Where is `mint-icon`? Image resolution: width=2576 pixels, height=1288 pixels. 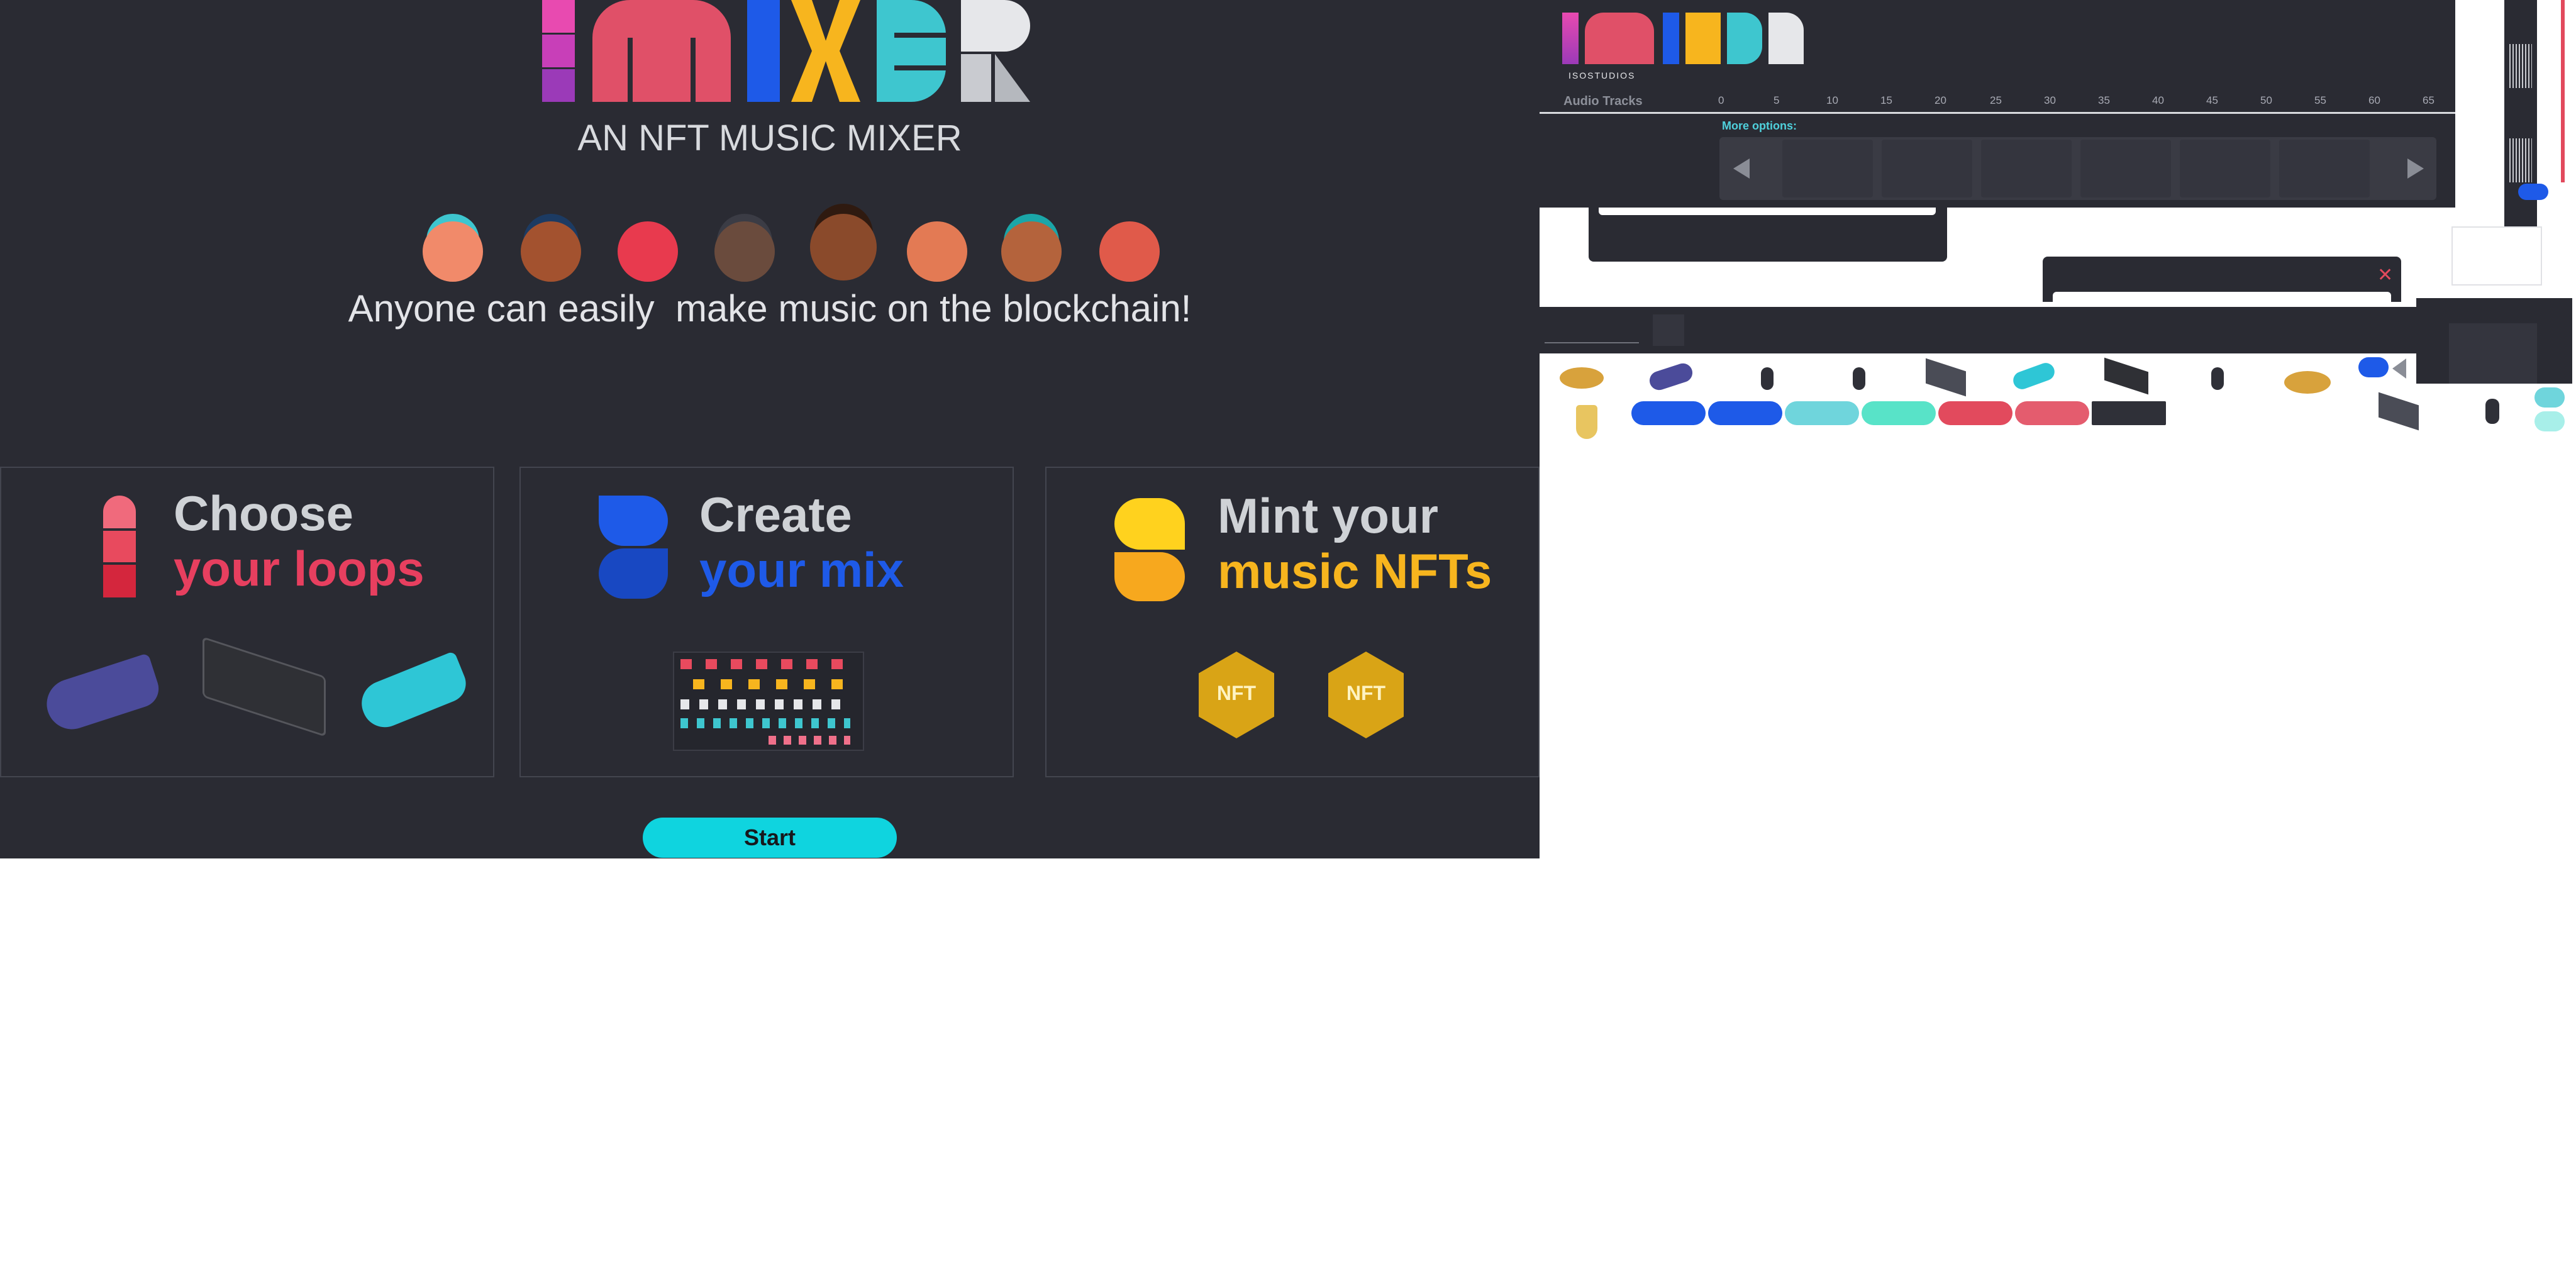 mint-icon is located at coordinates (1149, 549).